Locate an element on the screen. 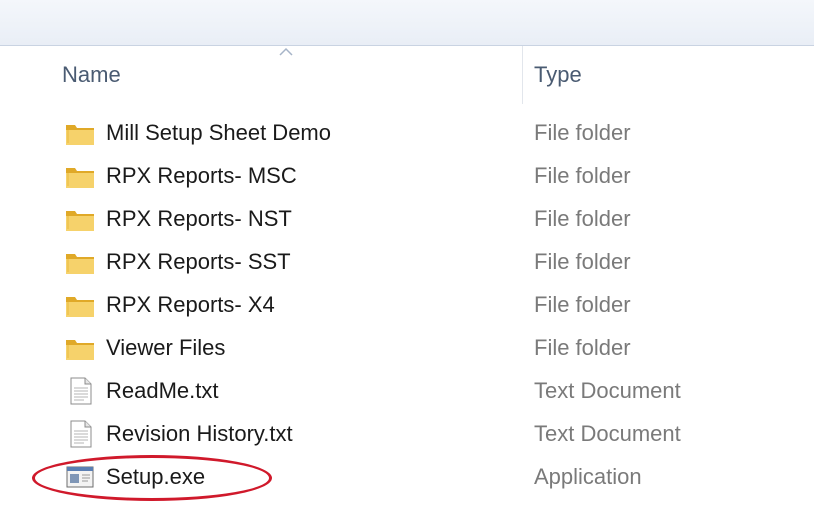  file-name: RPX Reports- SST is located at coordinates (198, 261).